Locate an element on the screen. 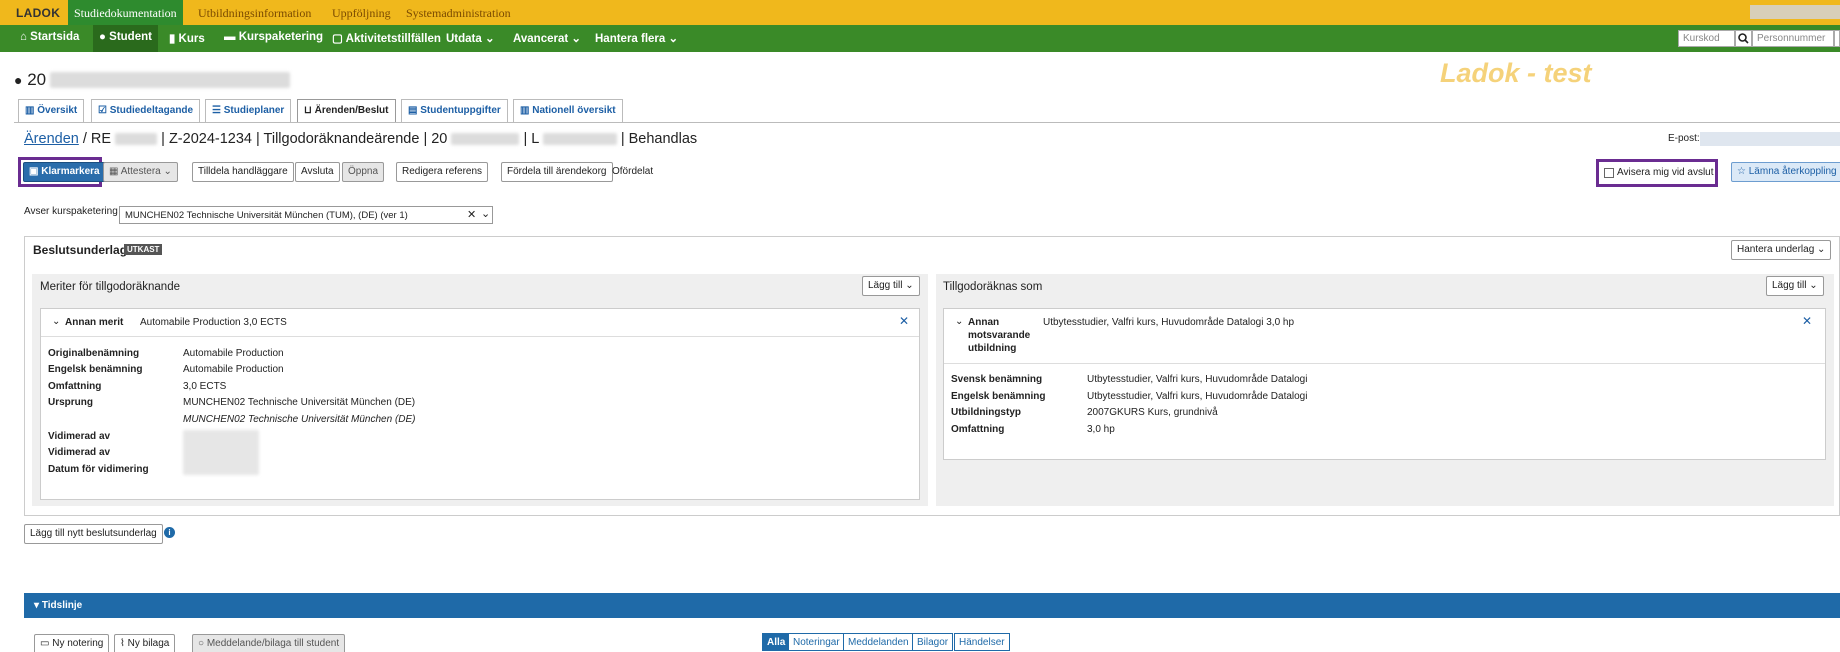 The image size is (1840, 652). avsluta-button: Avsluta is located at coordinates (317, 172).